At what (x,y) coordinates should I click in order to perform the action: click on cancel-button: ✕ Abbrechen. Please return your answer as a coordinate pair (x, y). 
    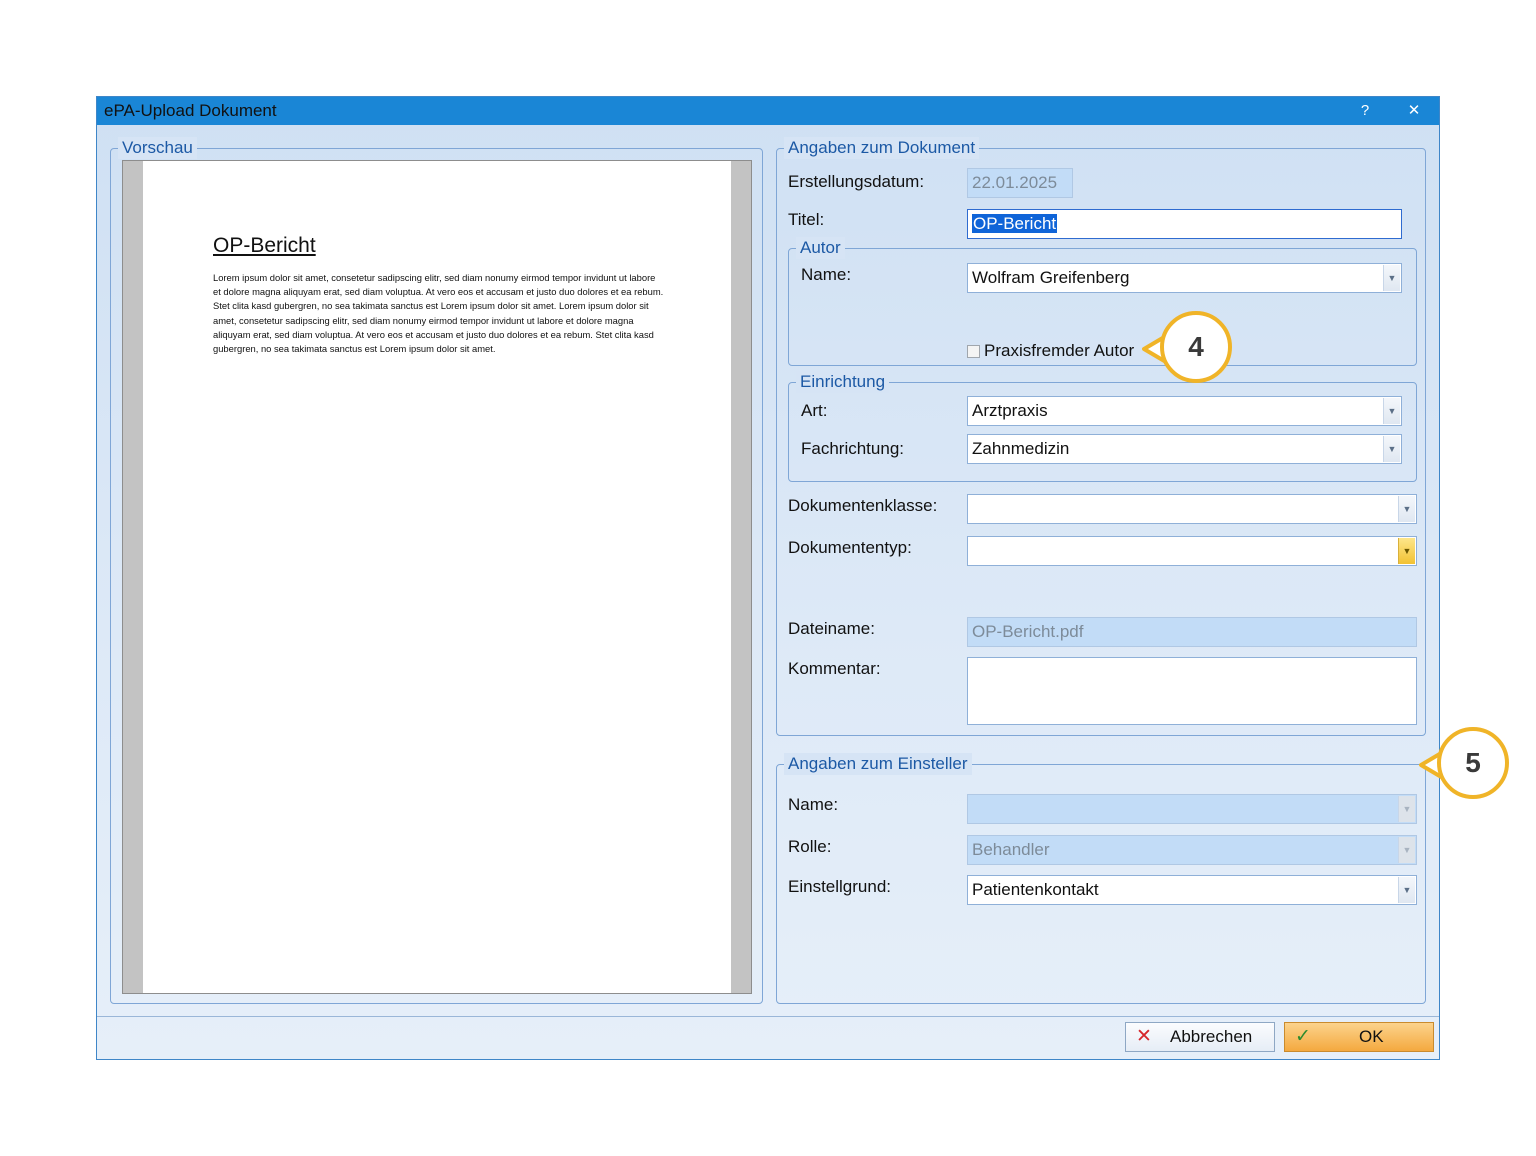
    Looking at the image, I should click on (1200, 1037).